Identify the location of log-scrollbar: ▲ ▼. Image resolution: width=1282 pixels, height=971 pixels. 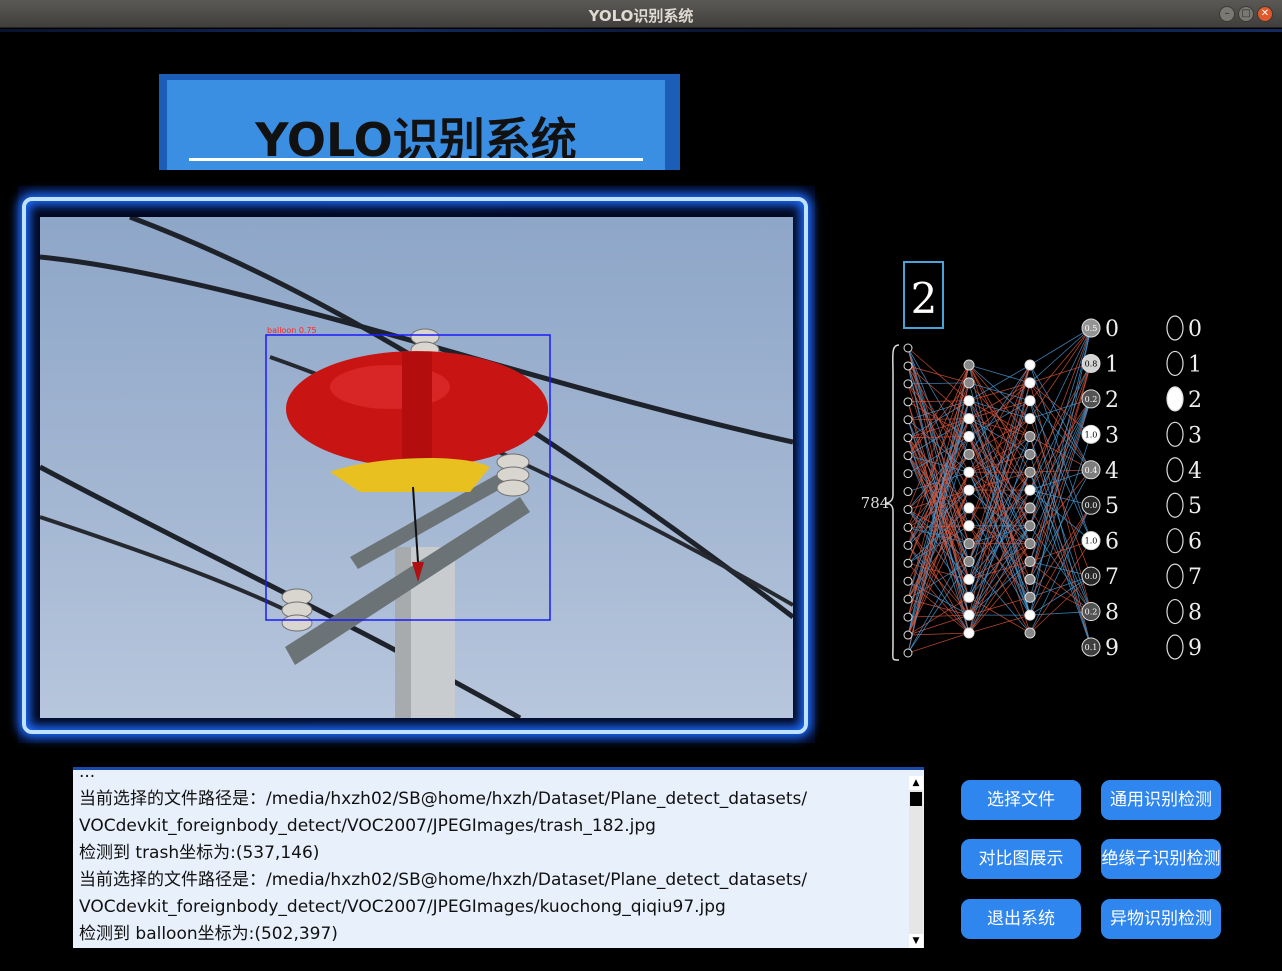
(916, 862).